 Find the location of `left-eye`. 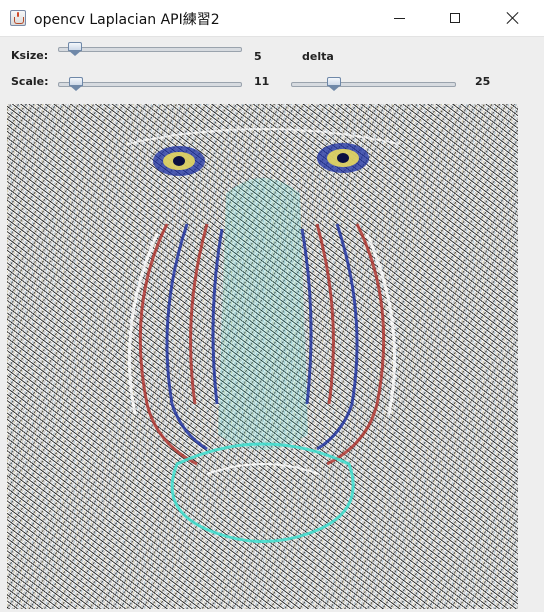

left-eye is located at coordinates (179, 161).